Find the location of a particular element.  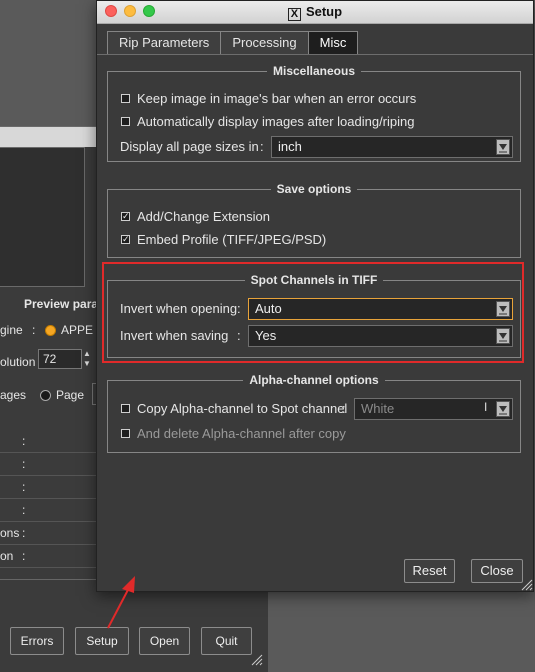

preview-params-label: Preview paran is located at coordinates (65, 304).